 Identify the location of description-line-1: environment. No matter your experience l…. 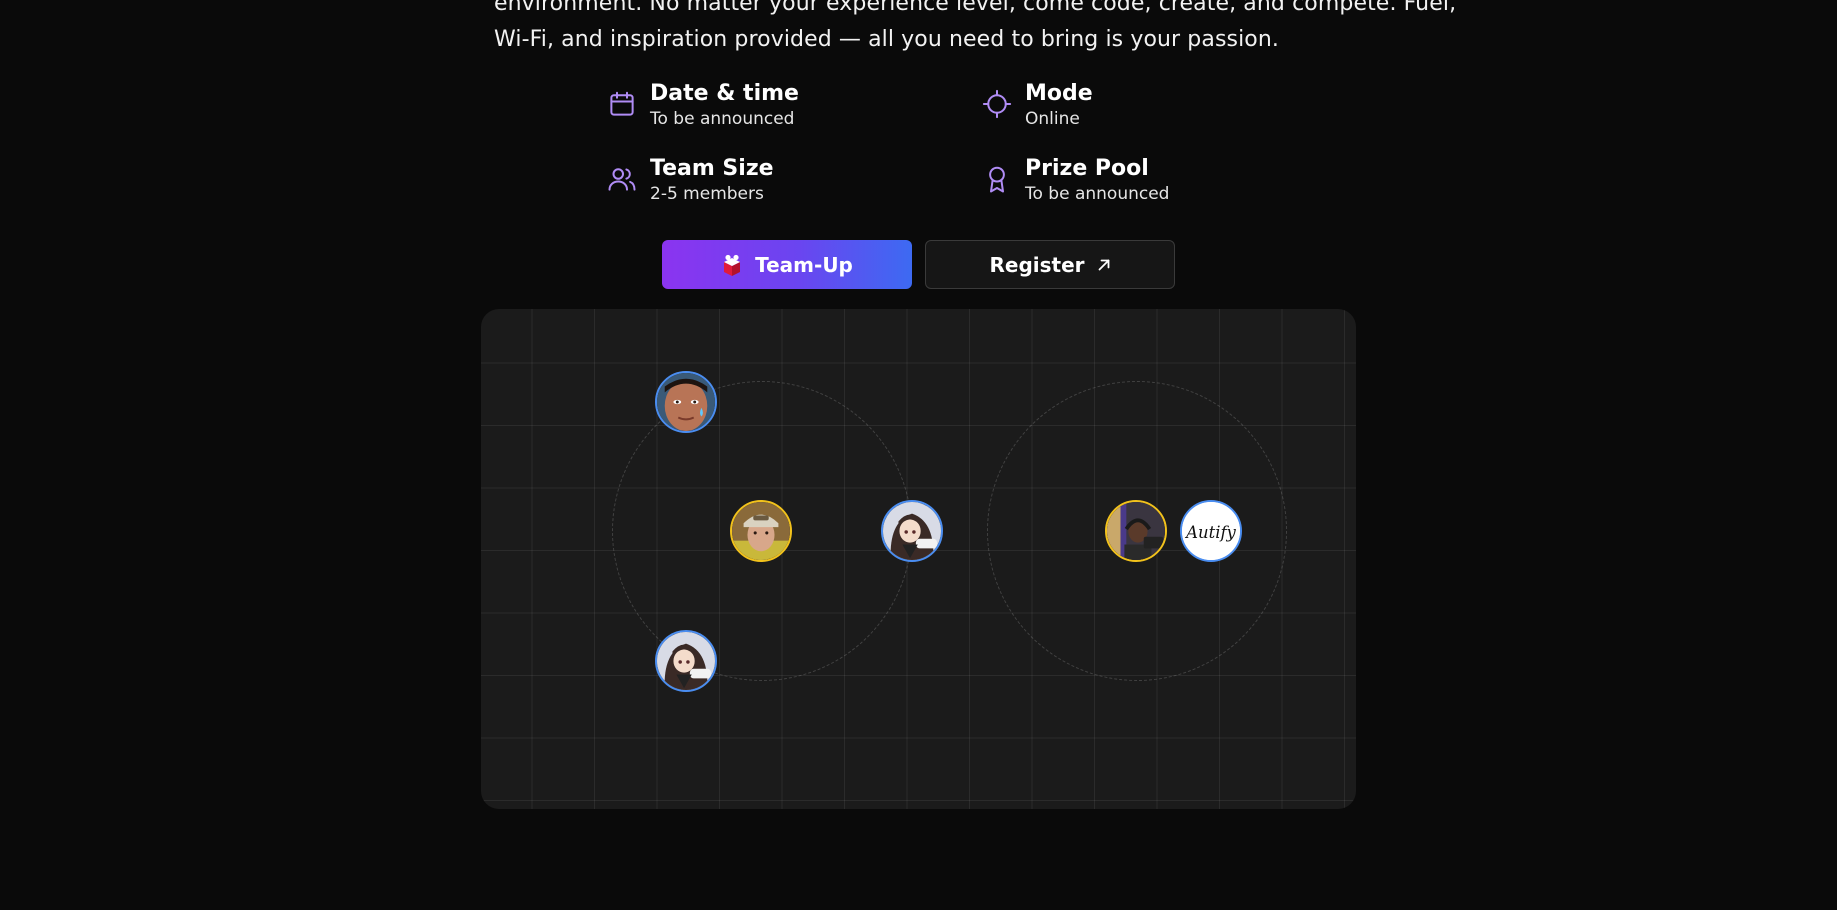
(975, 8).